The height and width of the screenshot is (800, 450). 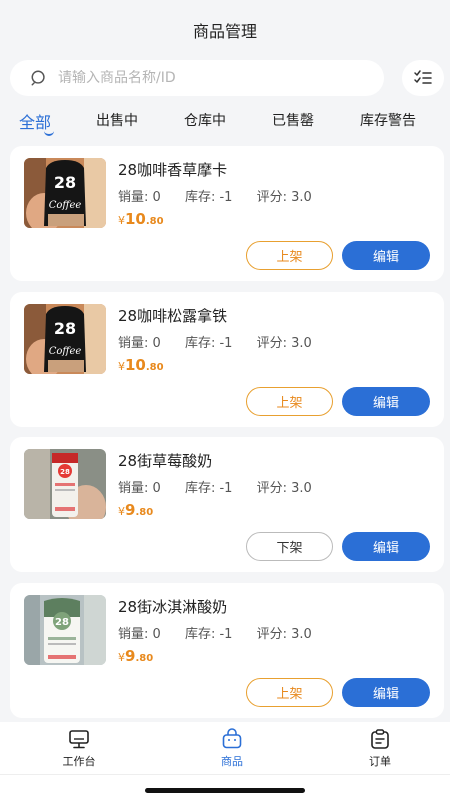 What do you see at coordinates (173, 315) in the screenshot?
I see `product-name: 28咖啡松露拿铁` at bounding box center [173, 315].